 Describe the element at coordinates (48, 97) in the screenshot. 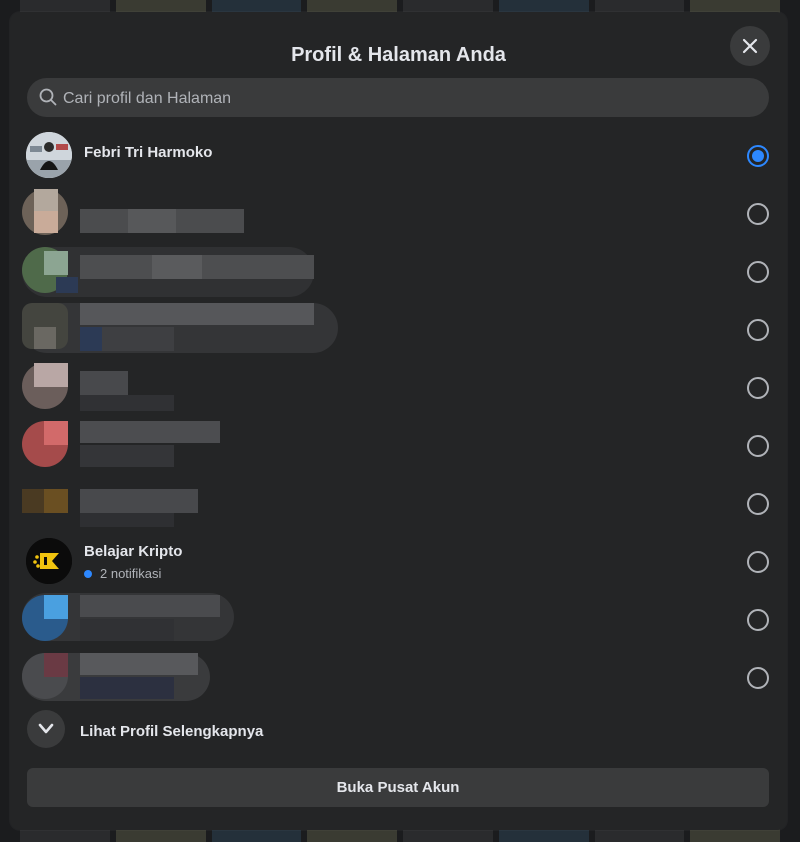

I see `search-icon` at that location.